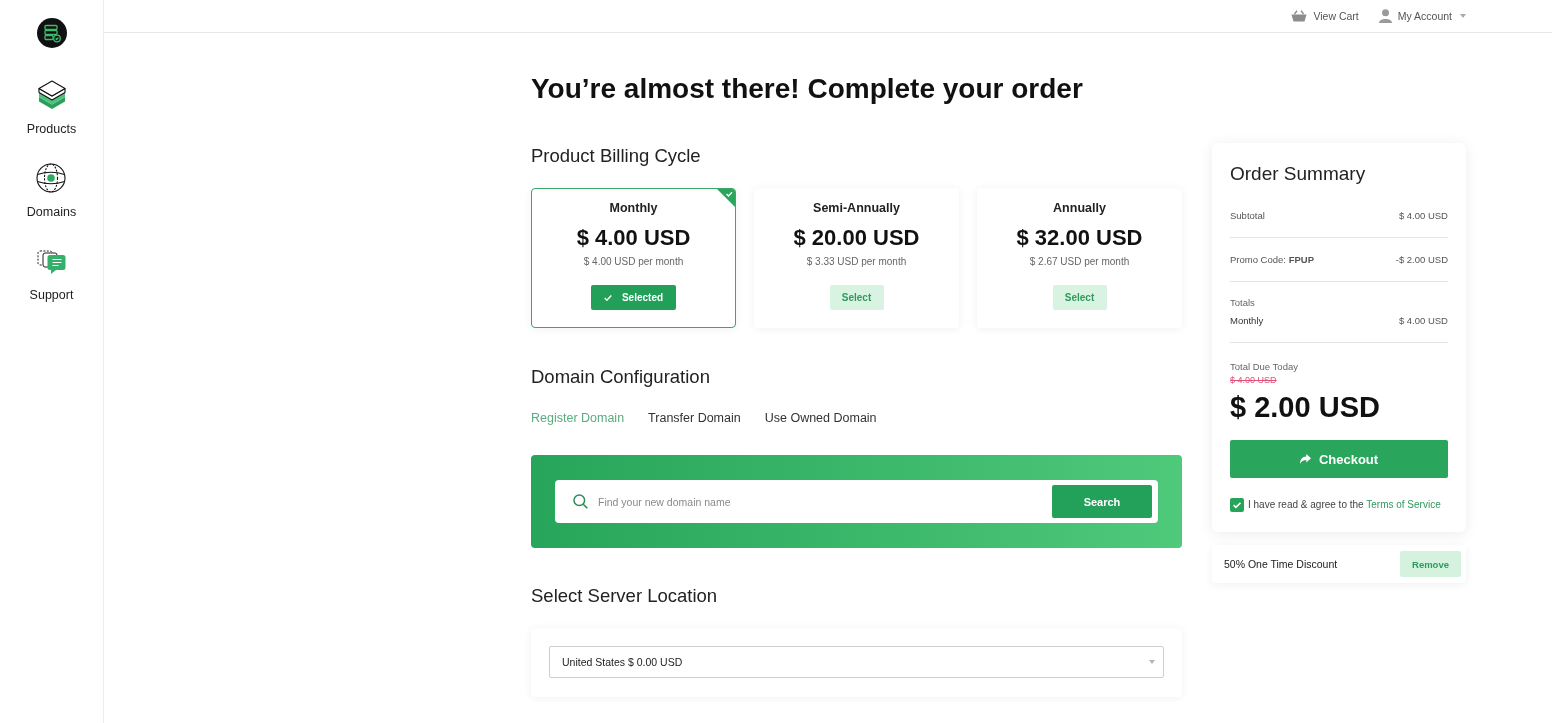 The image size is (1552, 723). Describe the element at coordinates (633, 238) in the screenshot. I see `option-price: $ 4.00 USD` at that location.